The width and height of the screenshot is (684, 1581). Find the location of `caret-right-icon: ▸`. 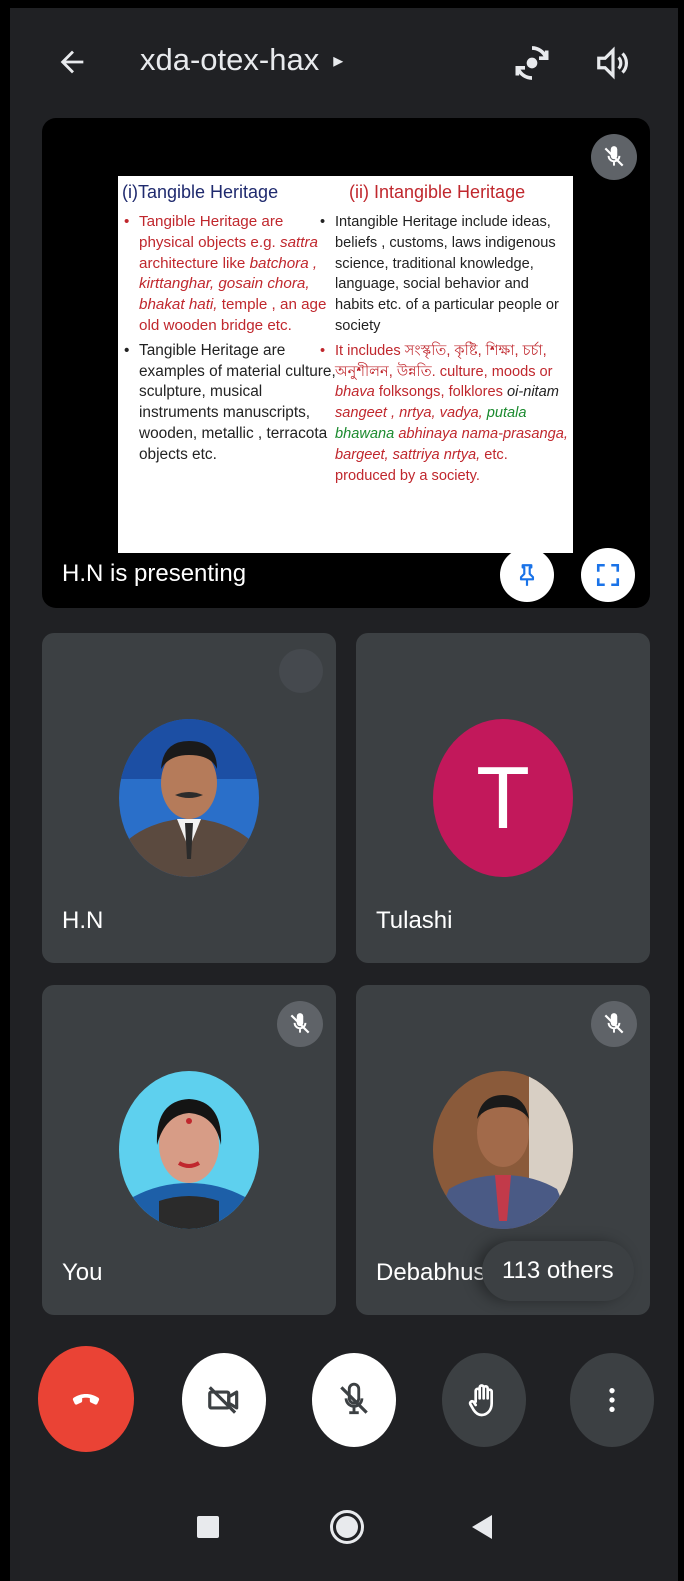

caret-right-icon: ▸ is located at coordinates (338, 60).